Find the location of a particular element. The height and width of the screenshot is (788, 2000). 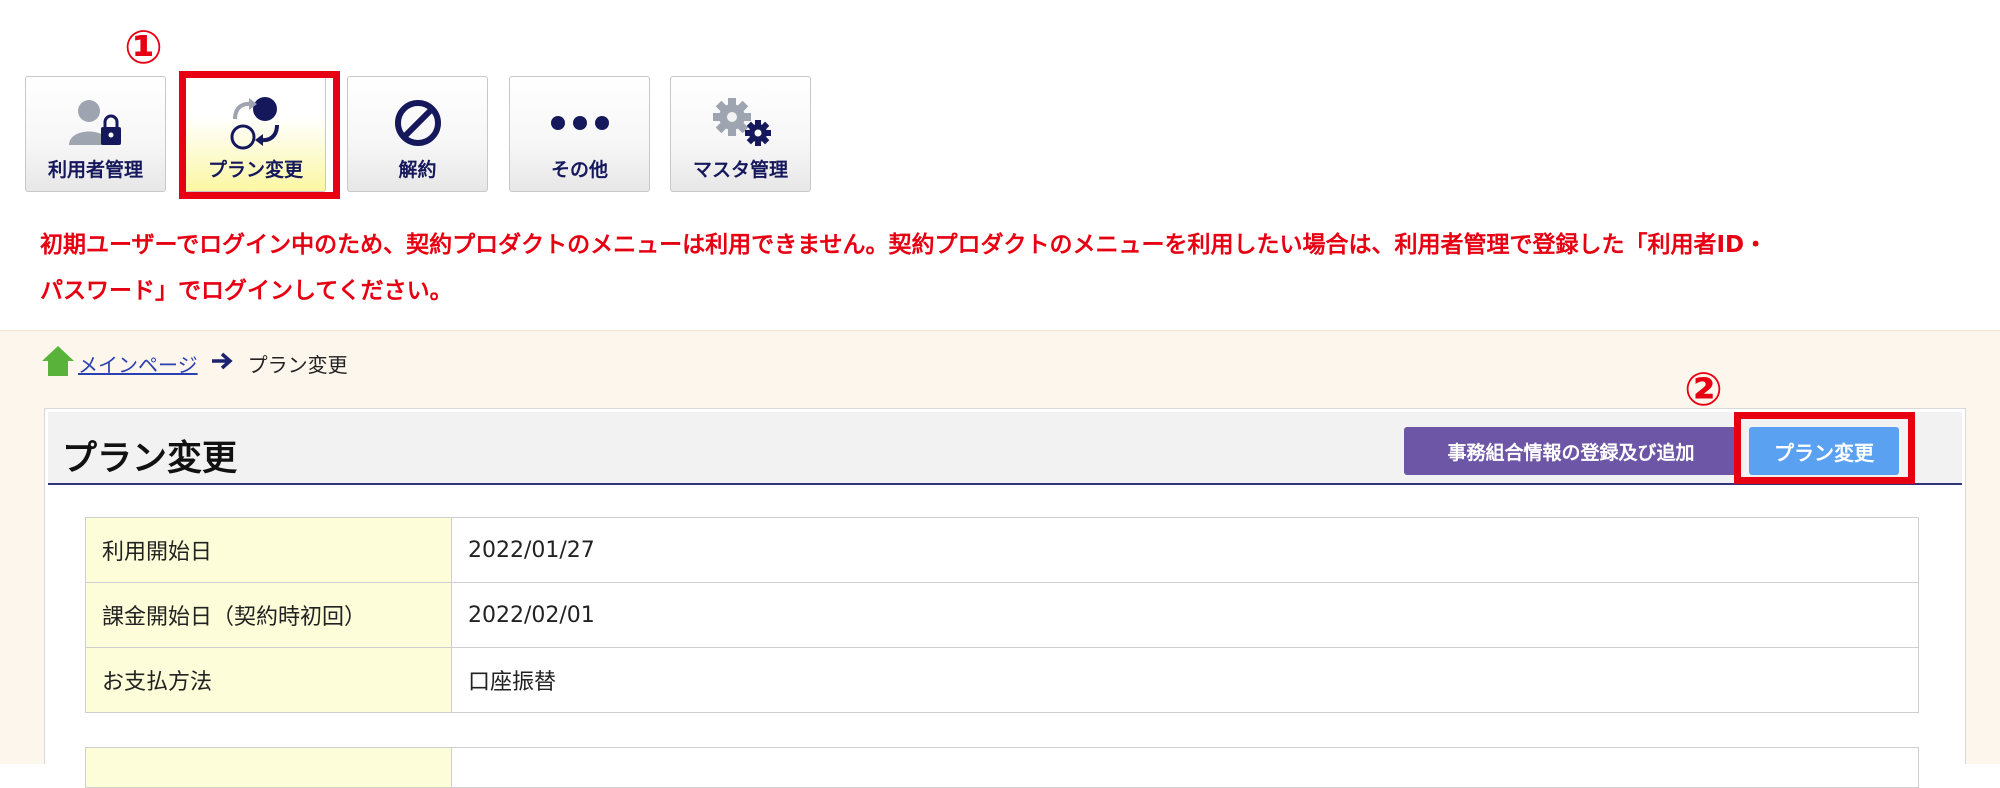

step2-highlight-box is located at coordinates (1824, 448).